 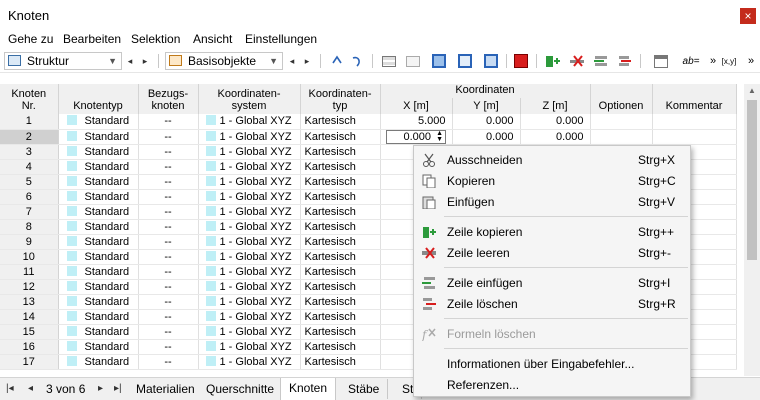 What do you see at coordinates (729, 61) in the screenshot?
I see `matrix-icon: [x,y]` at bounding box center [729, 61].